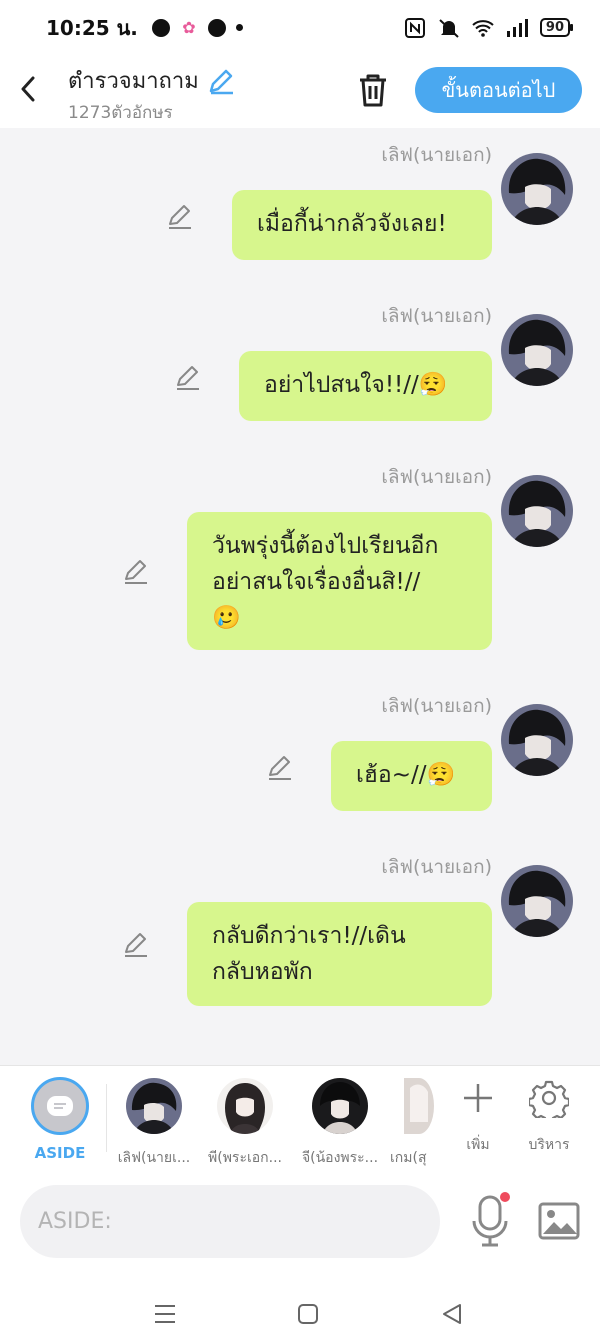 The image size is (600, 1343). Describe the element at coordinates (559, 1221) in the screenshot. I see `image-icon` at that location.